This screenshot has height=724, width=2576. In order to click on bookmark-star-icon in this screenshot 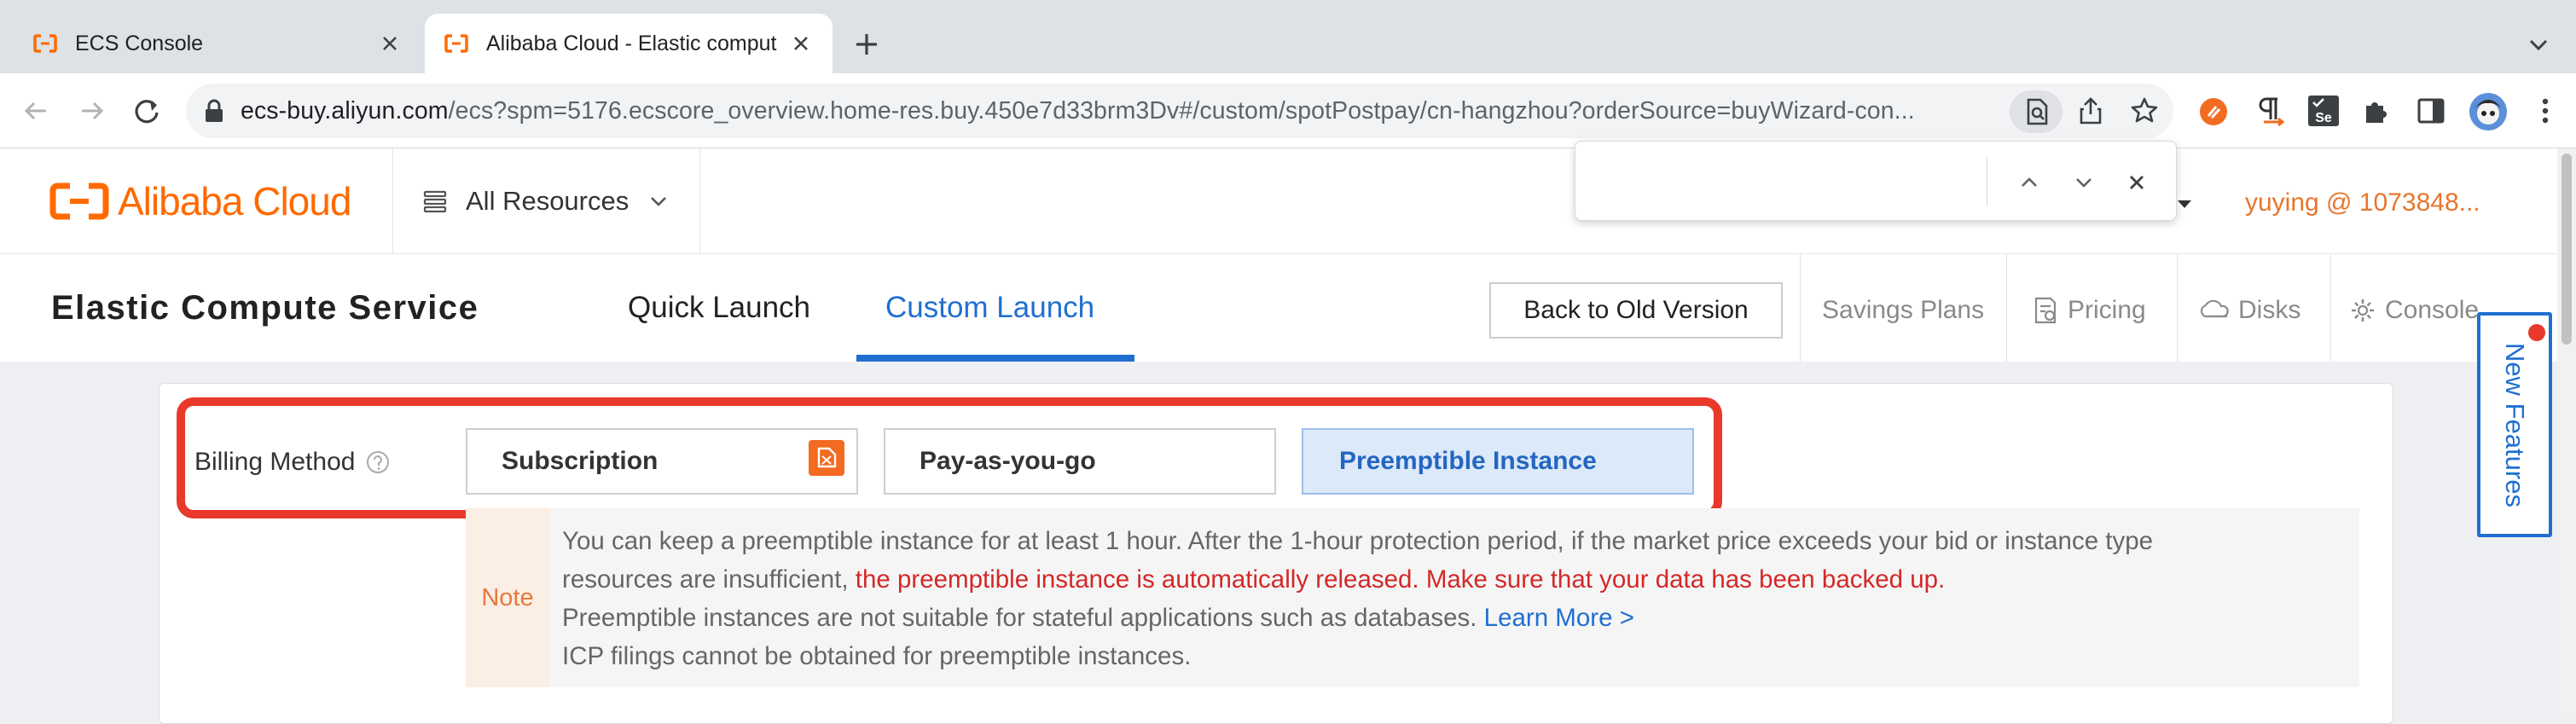, I will do `click(2144, 111)`.